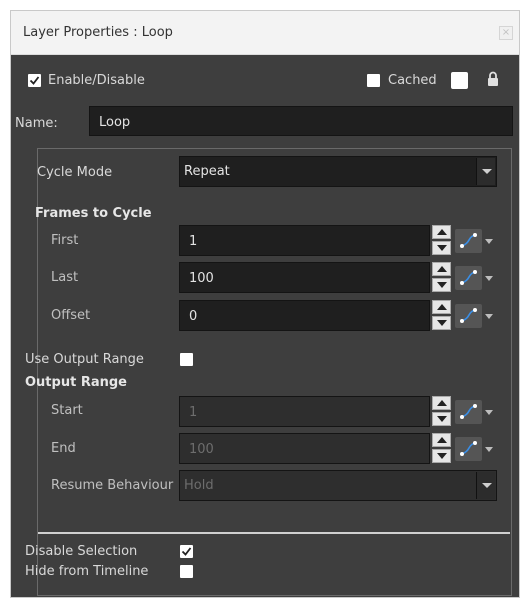 The image size is (522, 598). Describe the element at coordinates (301, 121) in the screenshot. I see `name-input: Loop` at that location.